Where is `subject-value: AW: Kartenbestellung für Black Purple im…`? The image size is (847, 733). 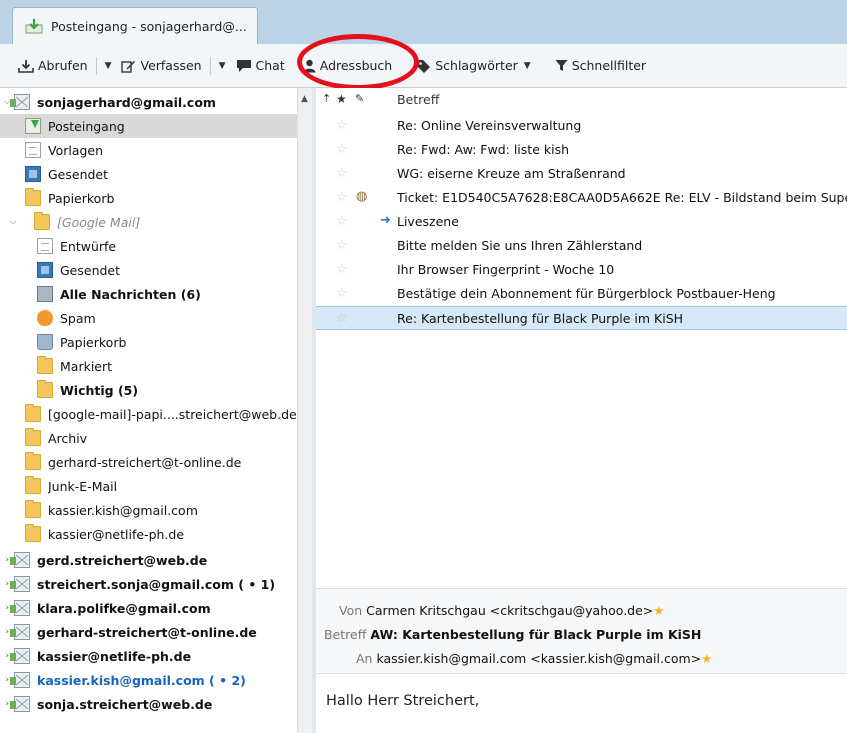 subject-value: AW: Kartenbestellung für Black Purple im… is located at coordinates (536, 634).